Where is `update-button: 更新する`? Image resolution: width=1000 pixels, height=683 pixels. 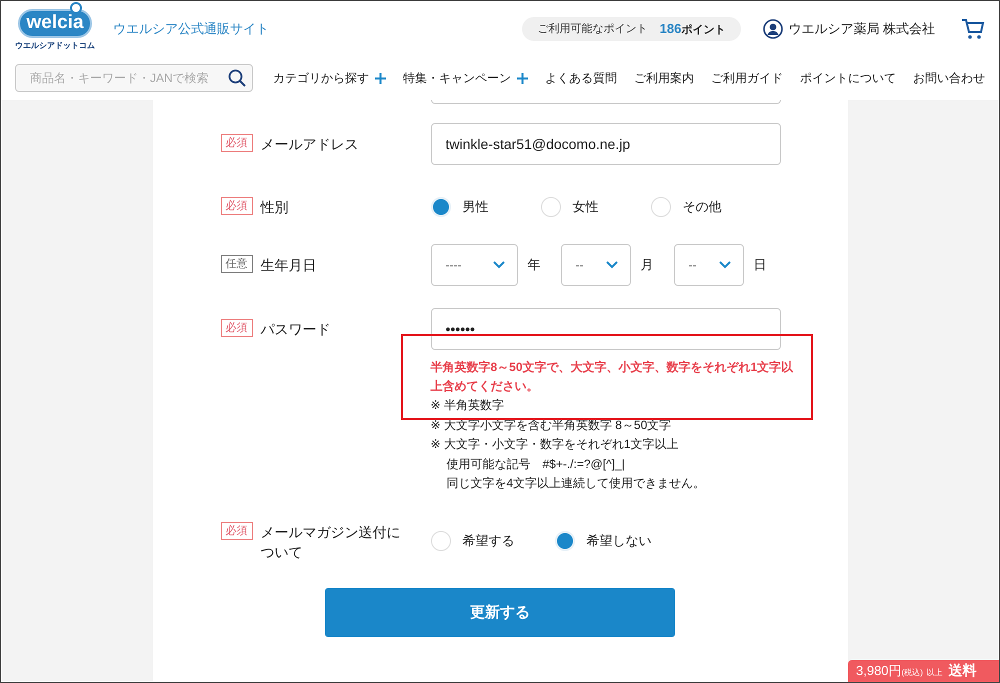
update-button: 更新する is located at coordinates (500, 612).